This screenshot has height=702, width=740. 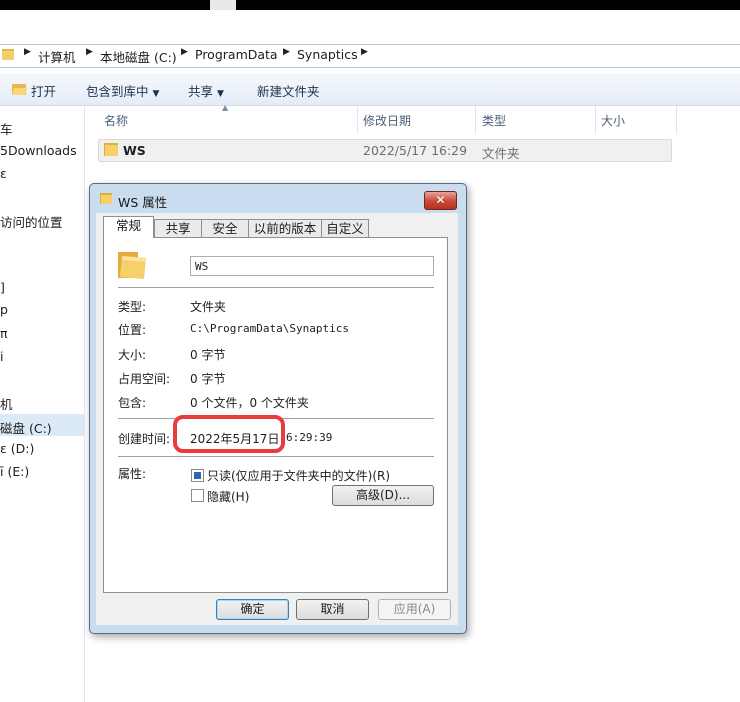 What do you see at coordinates (269, 328) in the screenshot?
I see `location-value: C:\ProgramData\Synaptics` at bounding box center [269, 328].